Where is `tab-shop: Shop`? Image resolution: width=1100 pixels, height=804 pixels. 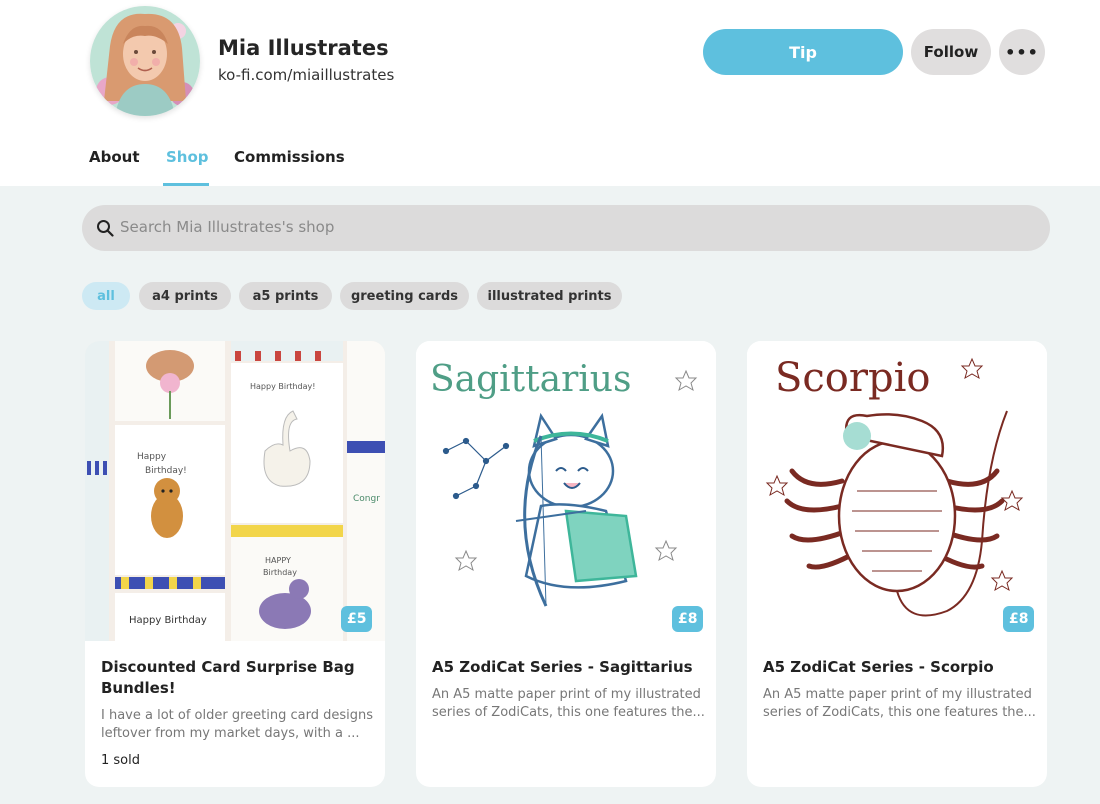
tab-shop: Shop is located at coordinates (187, 157).